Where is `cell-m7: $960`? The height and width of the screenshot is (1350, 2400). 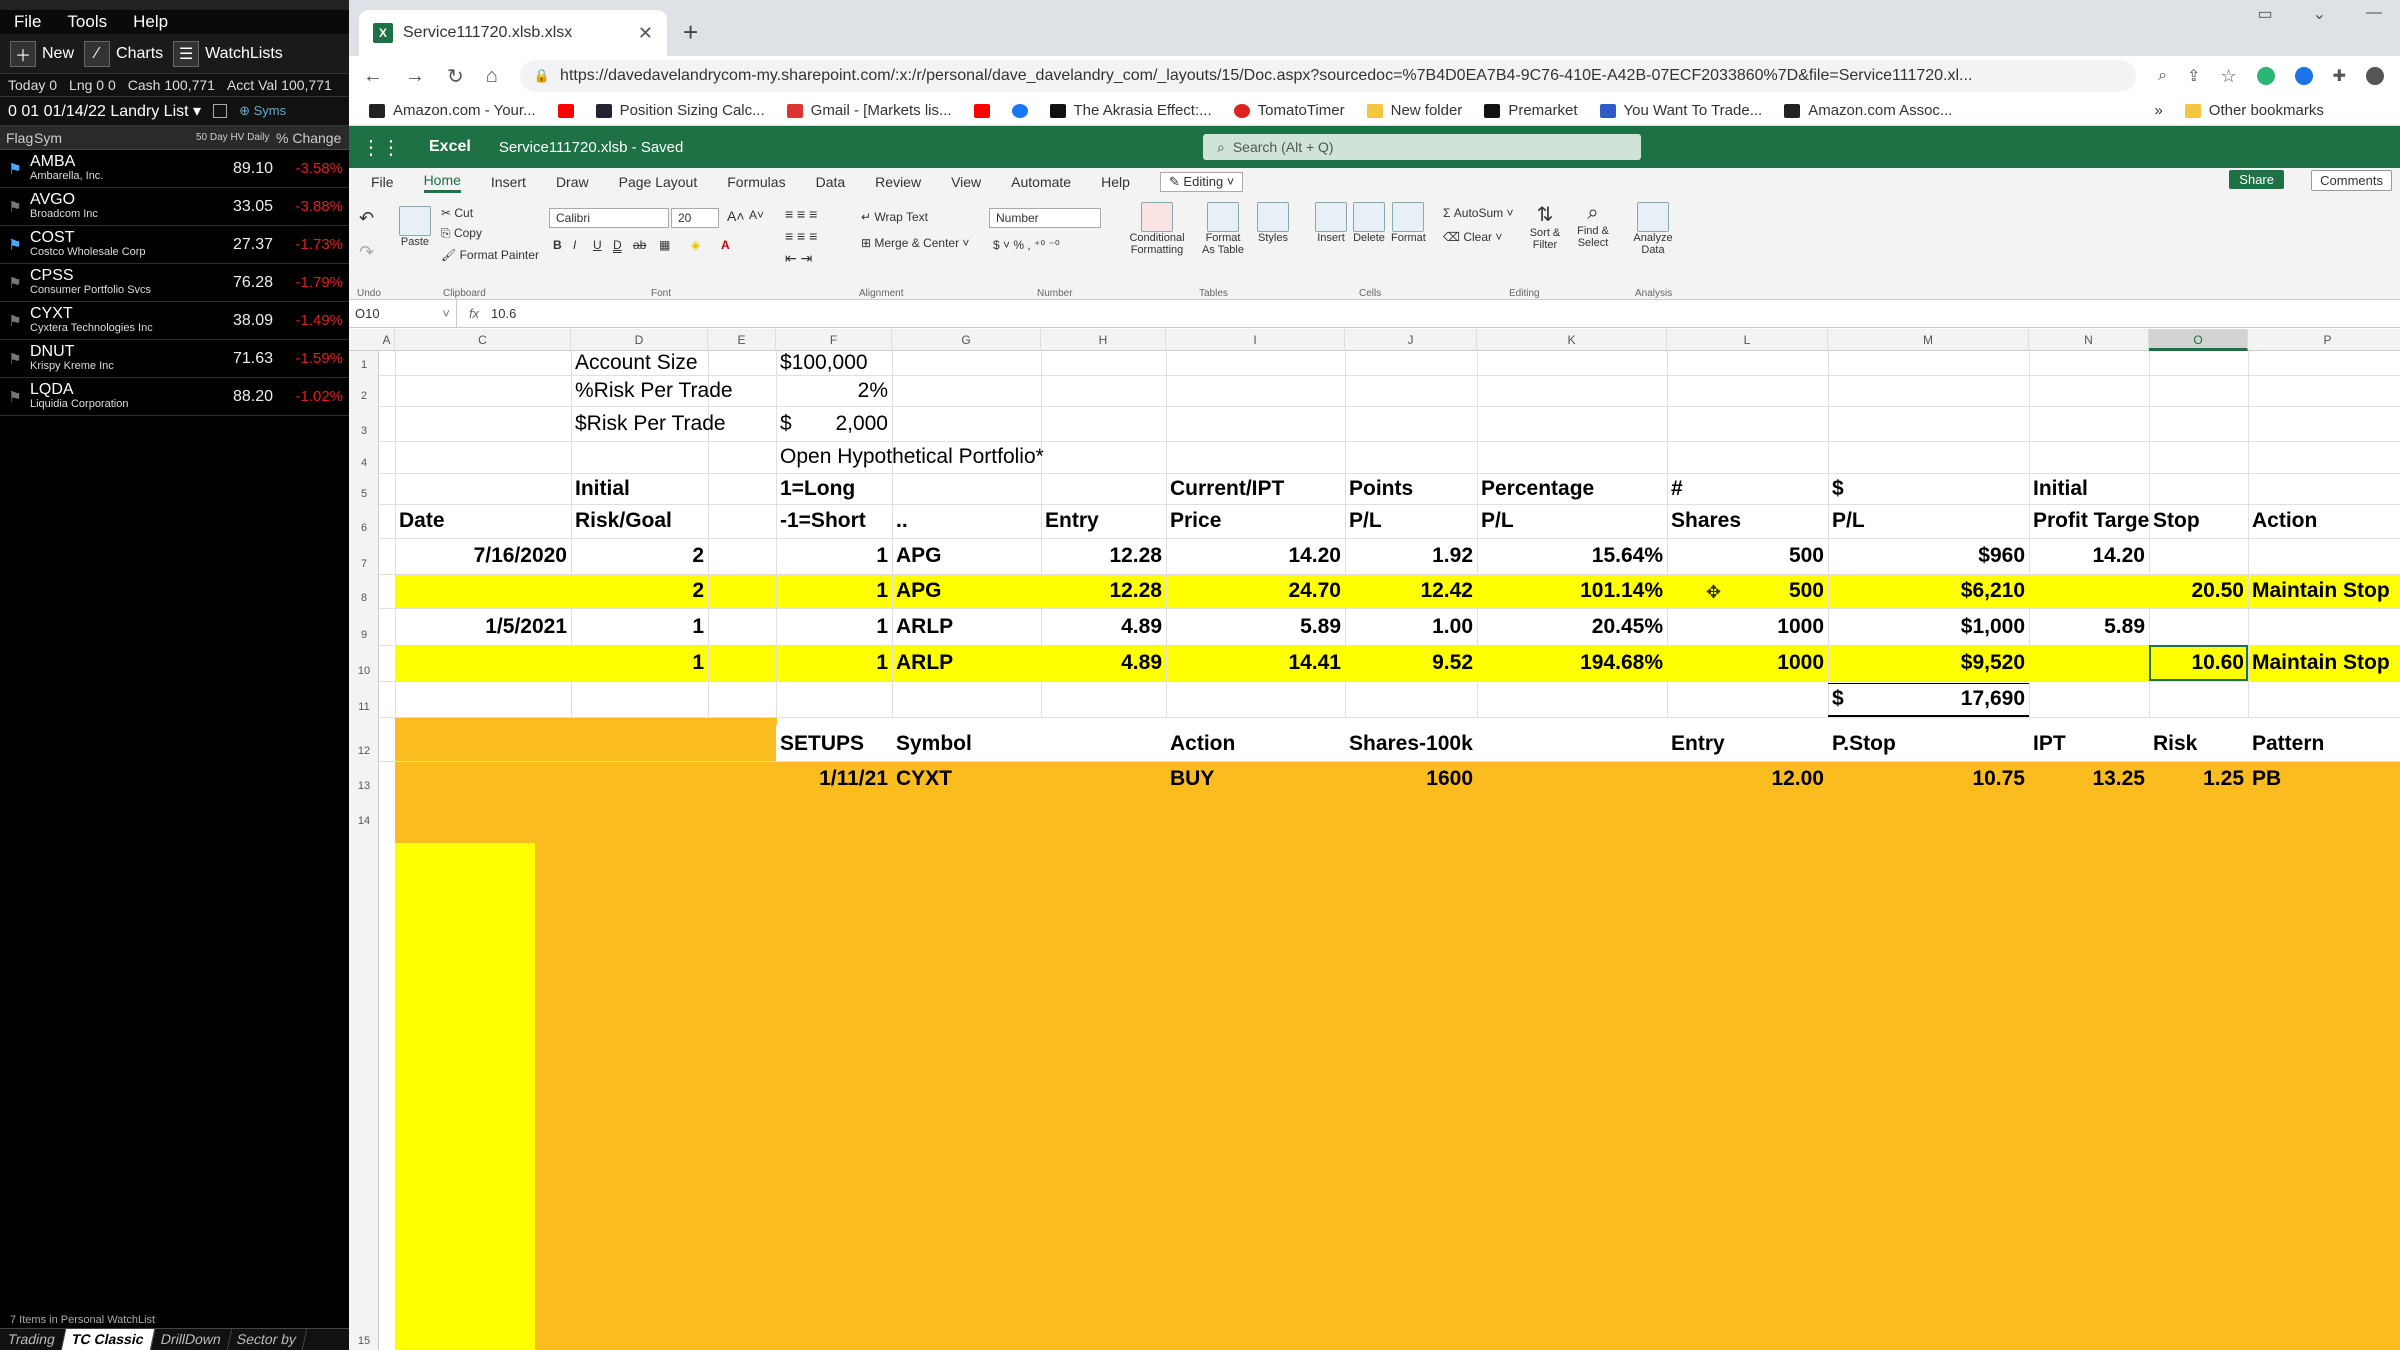 cell-m7: $960 is located at coordinates (1928, 556).